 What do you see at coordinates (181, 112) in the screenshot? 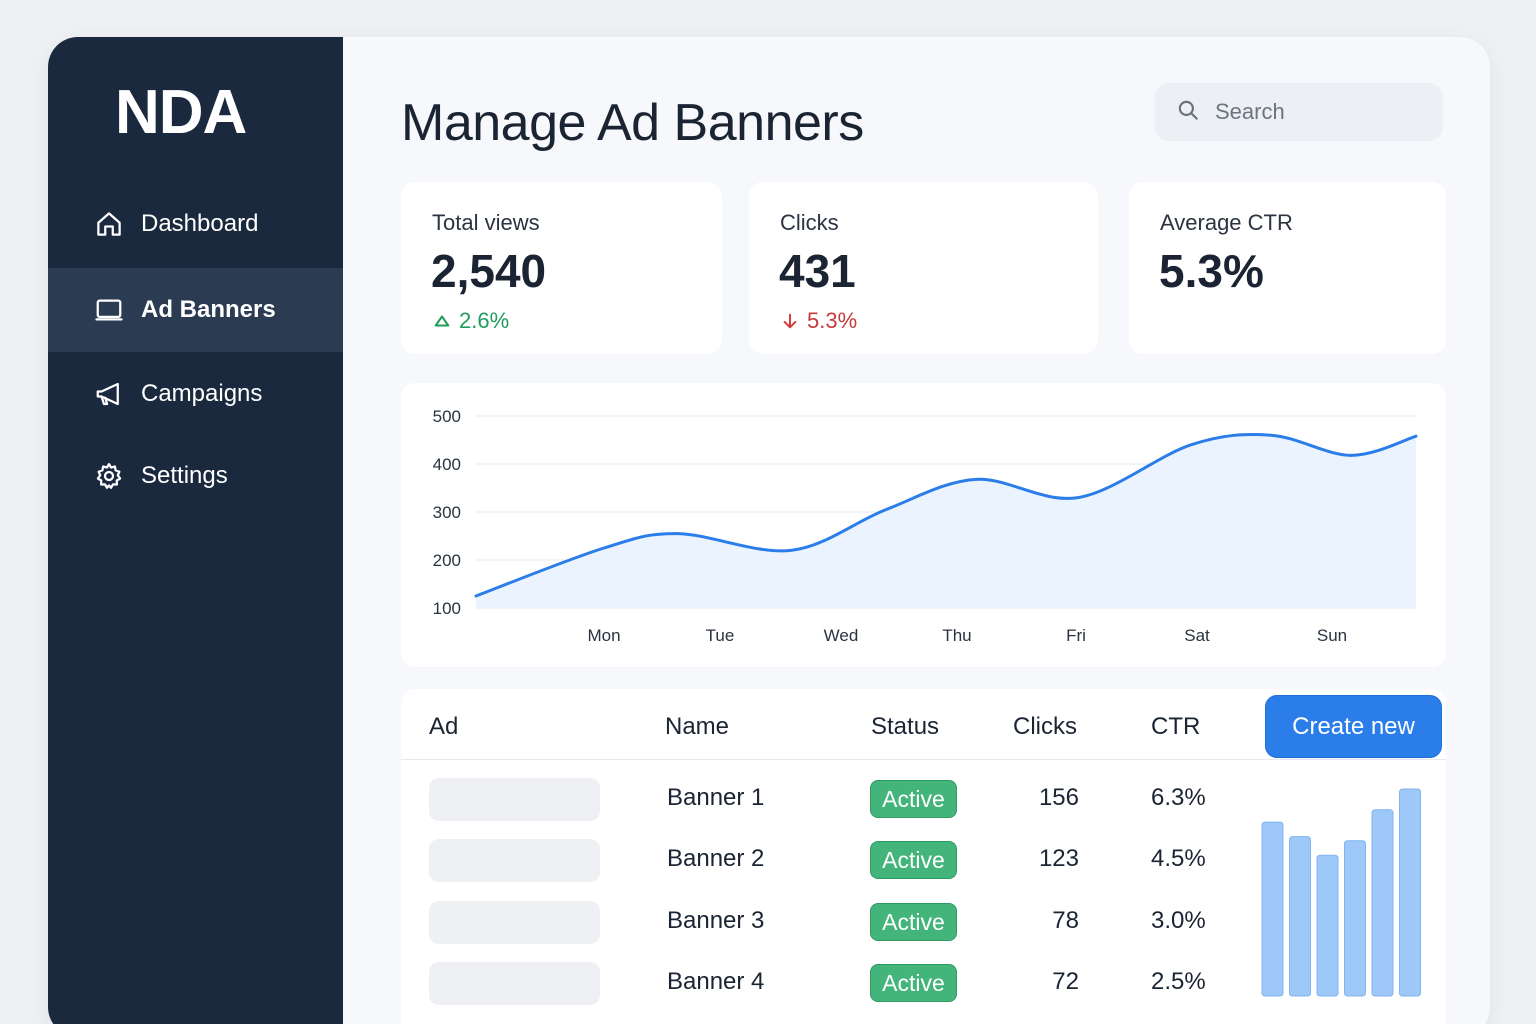
I see `app-logo: NDA` at bounding box center [181, 112].